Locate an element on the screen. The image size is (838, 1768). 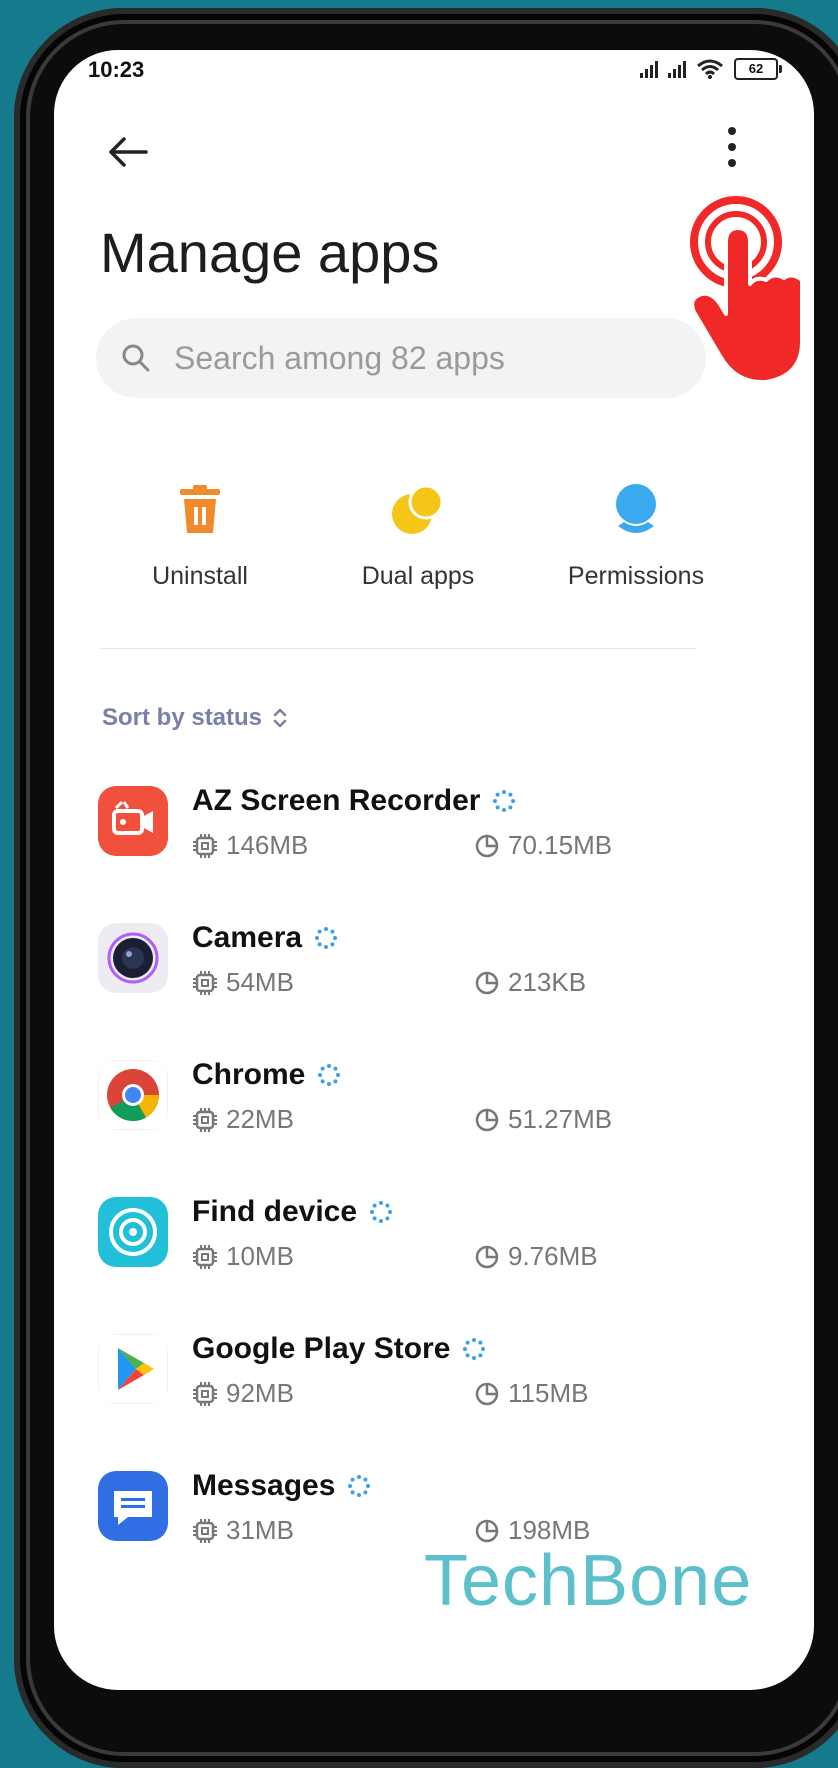
back-arrow-icon is located at coordinates (128, 152).